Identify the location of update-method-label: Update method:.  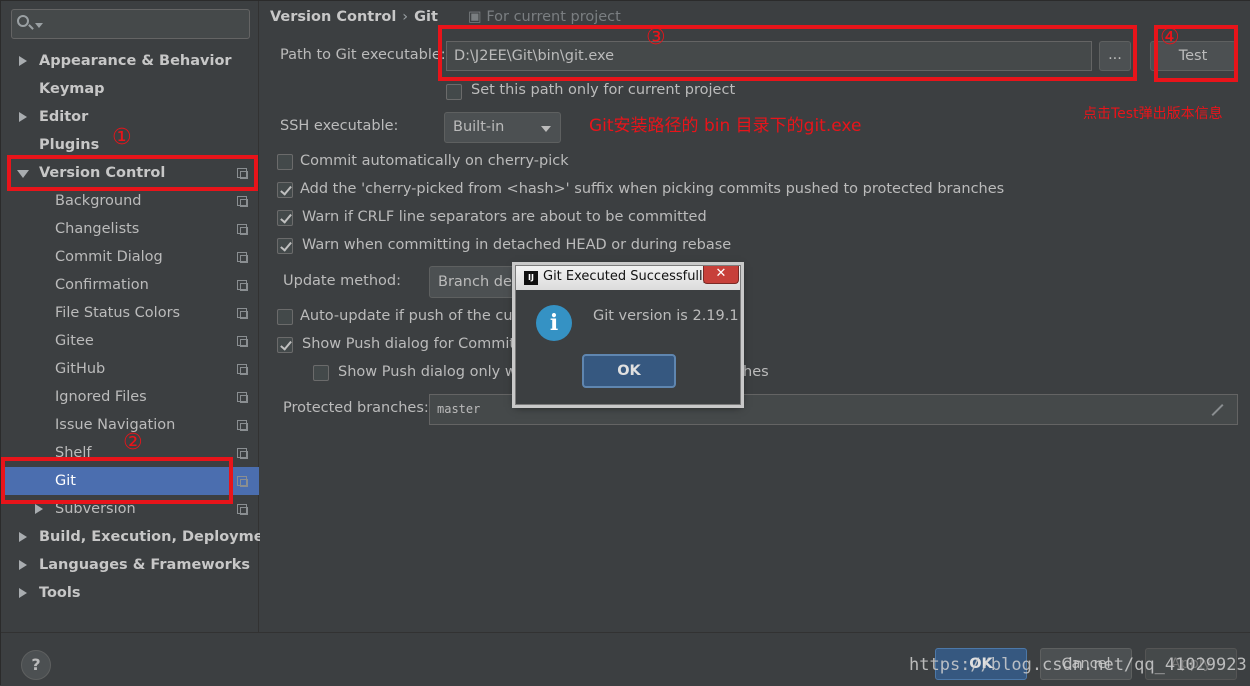
(342, 281).